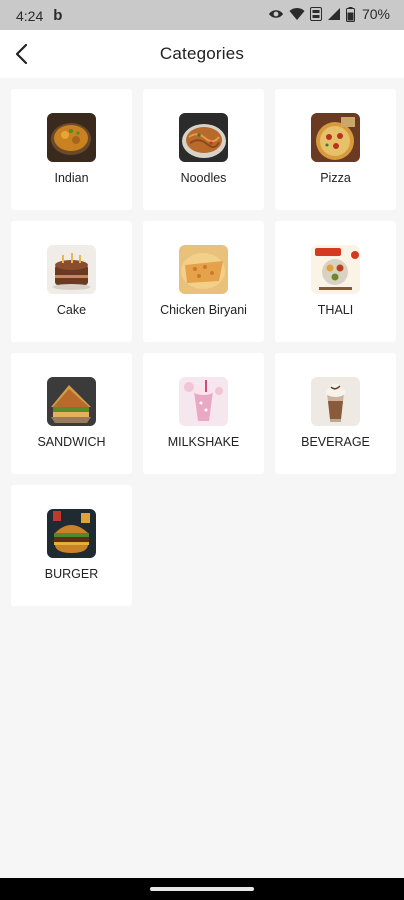  I want to click on category-card-burger: BURGER, so click(71, 545).